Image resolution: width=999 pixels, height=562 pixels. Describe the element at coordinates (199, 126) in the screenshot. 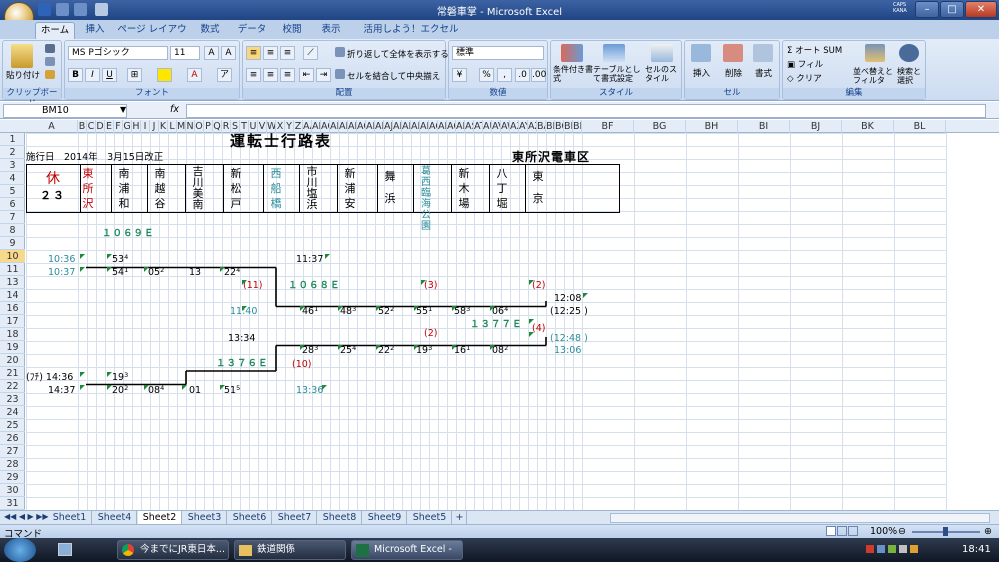

I see `column-header: O` at that location.